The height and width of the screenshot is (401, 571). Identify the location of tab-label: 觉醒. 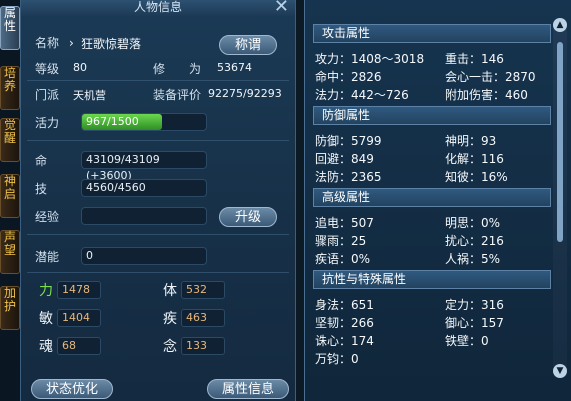
(9, 131).